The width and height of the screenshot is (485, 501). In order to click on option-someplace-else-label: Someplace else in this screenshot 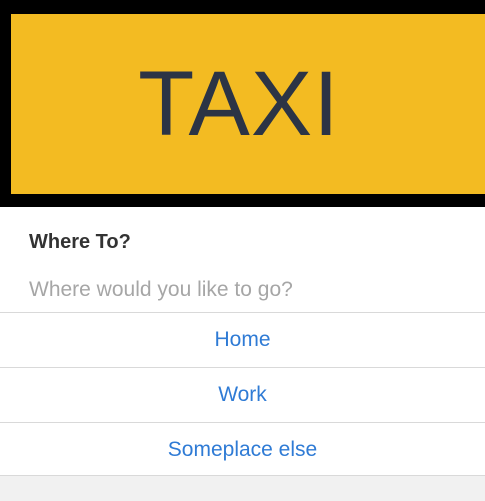, I will do `click(242, 449)`.